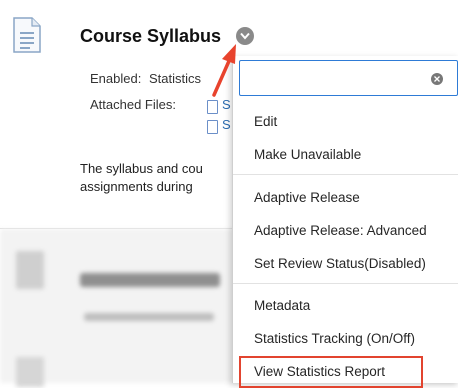  I want to click on chevron-down-icon, so click(245, 36).